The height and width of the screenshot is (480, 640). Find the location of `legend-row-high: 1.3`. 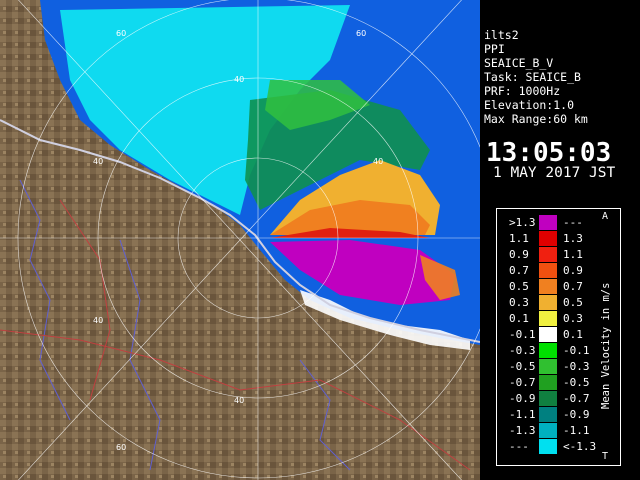

legend-row-high: 1.3 is located at coordinates (573, 238).